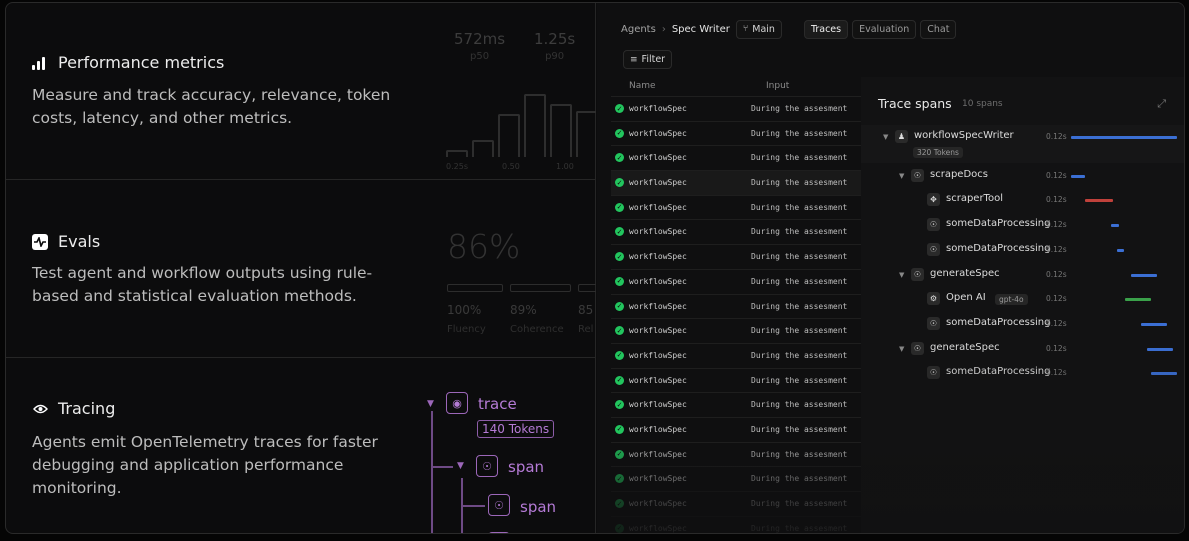 Image resolution: width=1189 pixels, height=541 pixels. Describe the element at coordinates (642, 86) in the screenshot. I see `column-name: Name` at that location.